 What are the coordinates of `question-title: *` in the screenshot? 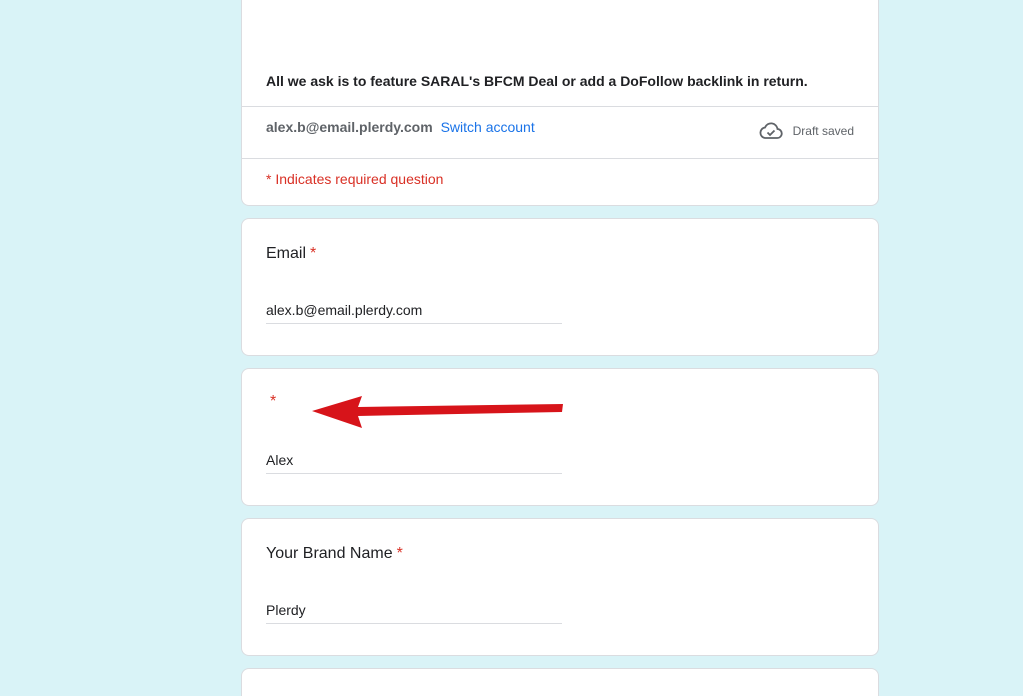 It's located at (271, 402).